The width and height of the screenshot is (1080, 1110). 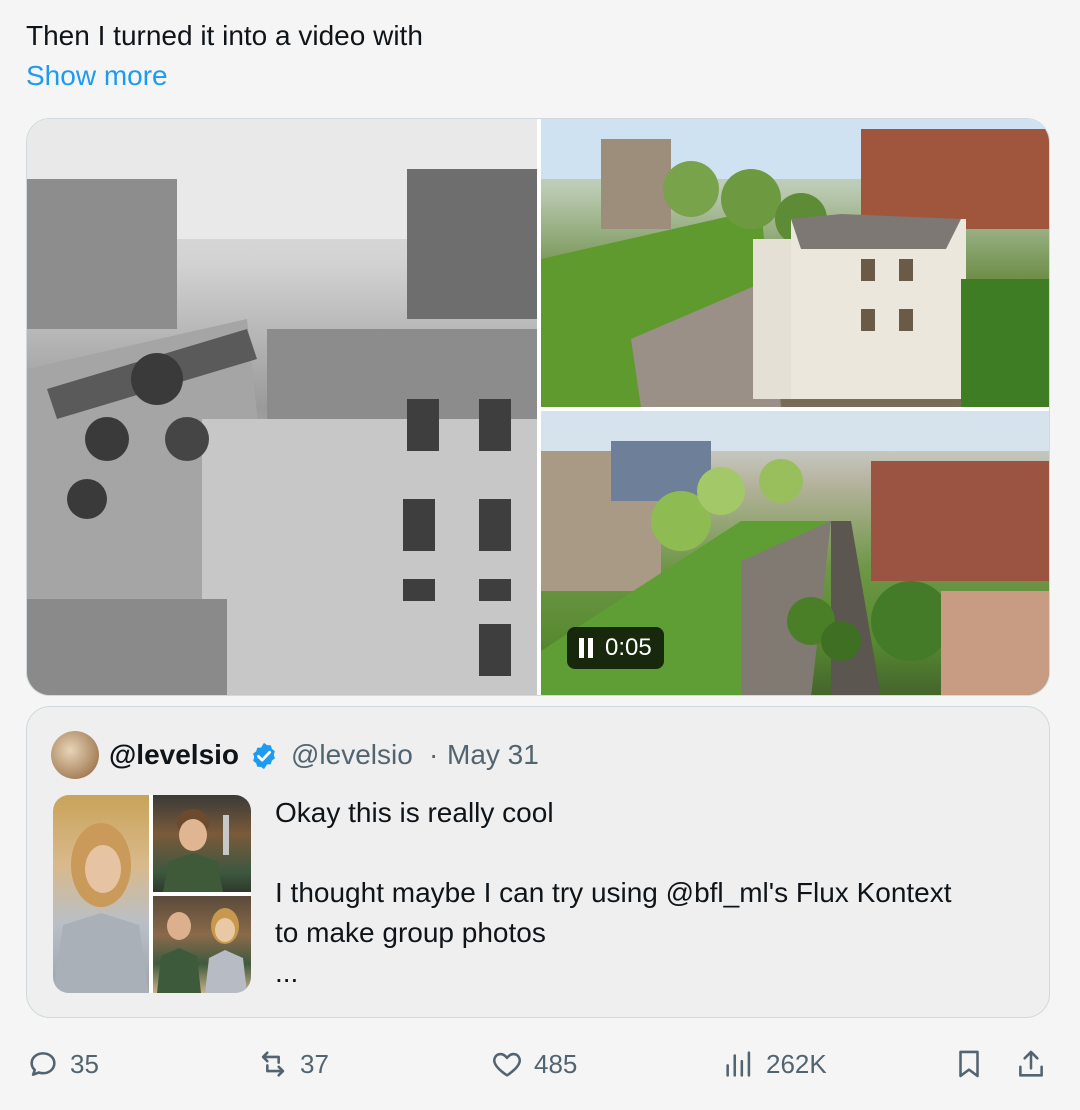 I want to click on tweet-text: Then I turned it into a video with, so click(x=224, y=35).